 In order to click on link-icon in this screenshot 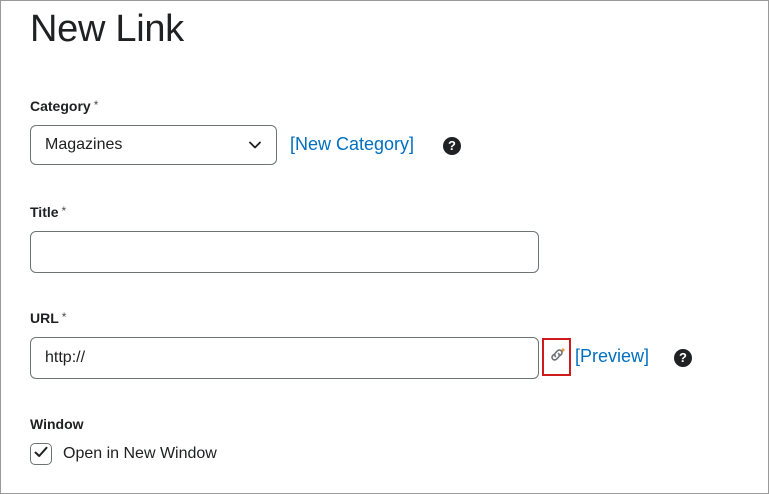, I will do `click(557, 357)`.